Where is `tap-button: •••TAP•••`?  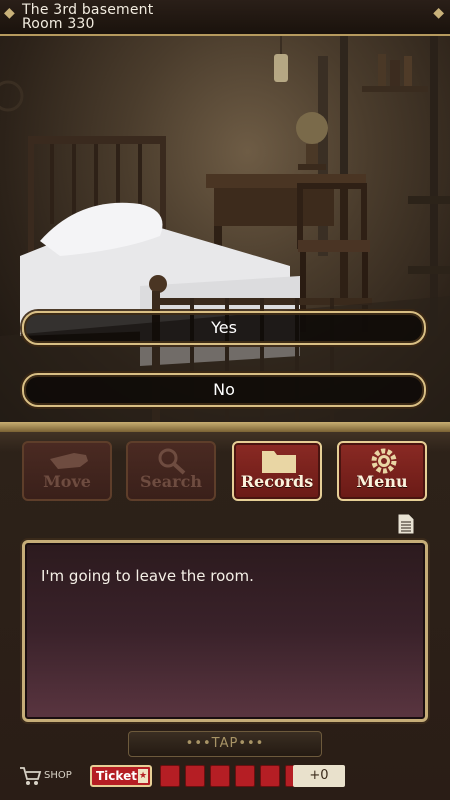 tap-button: •••TAP••• is located at coordinates (225, 744).